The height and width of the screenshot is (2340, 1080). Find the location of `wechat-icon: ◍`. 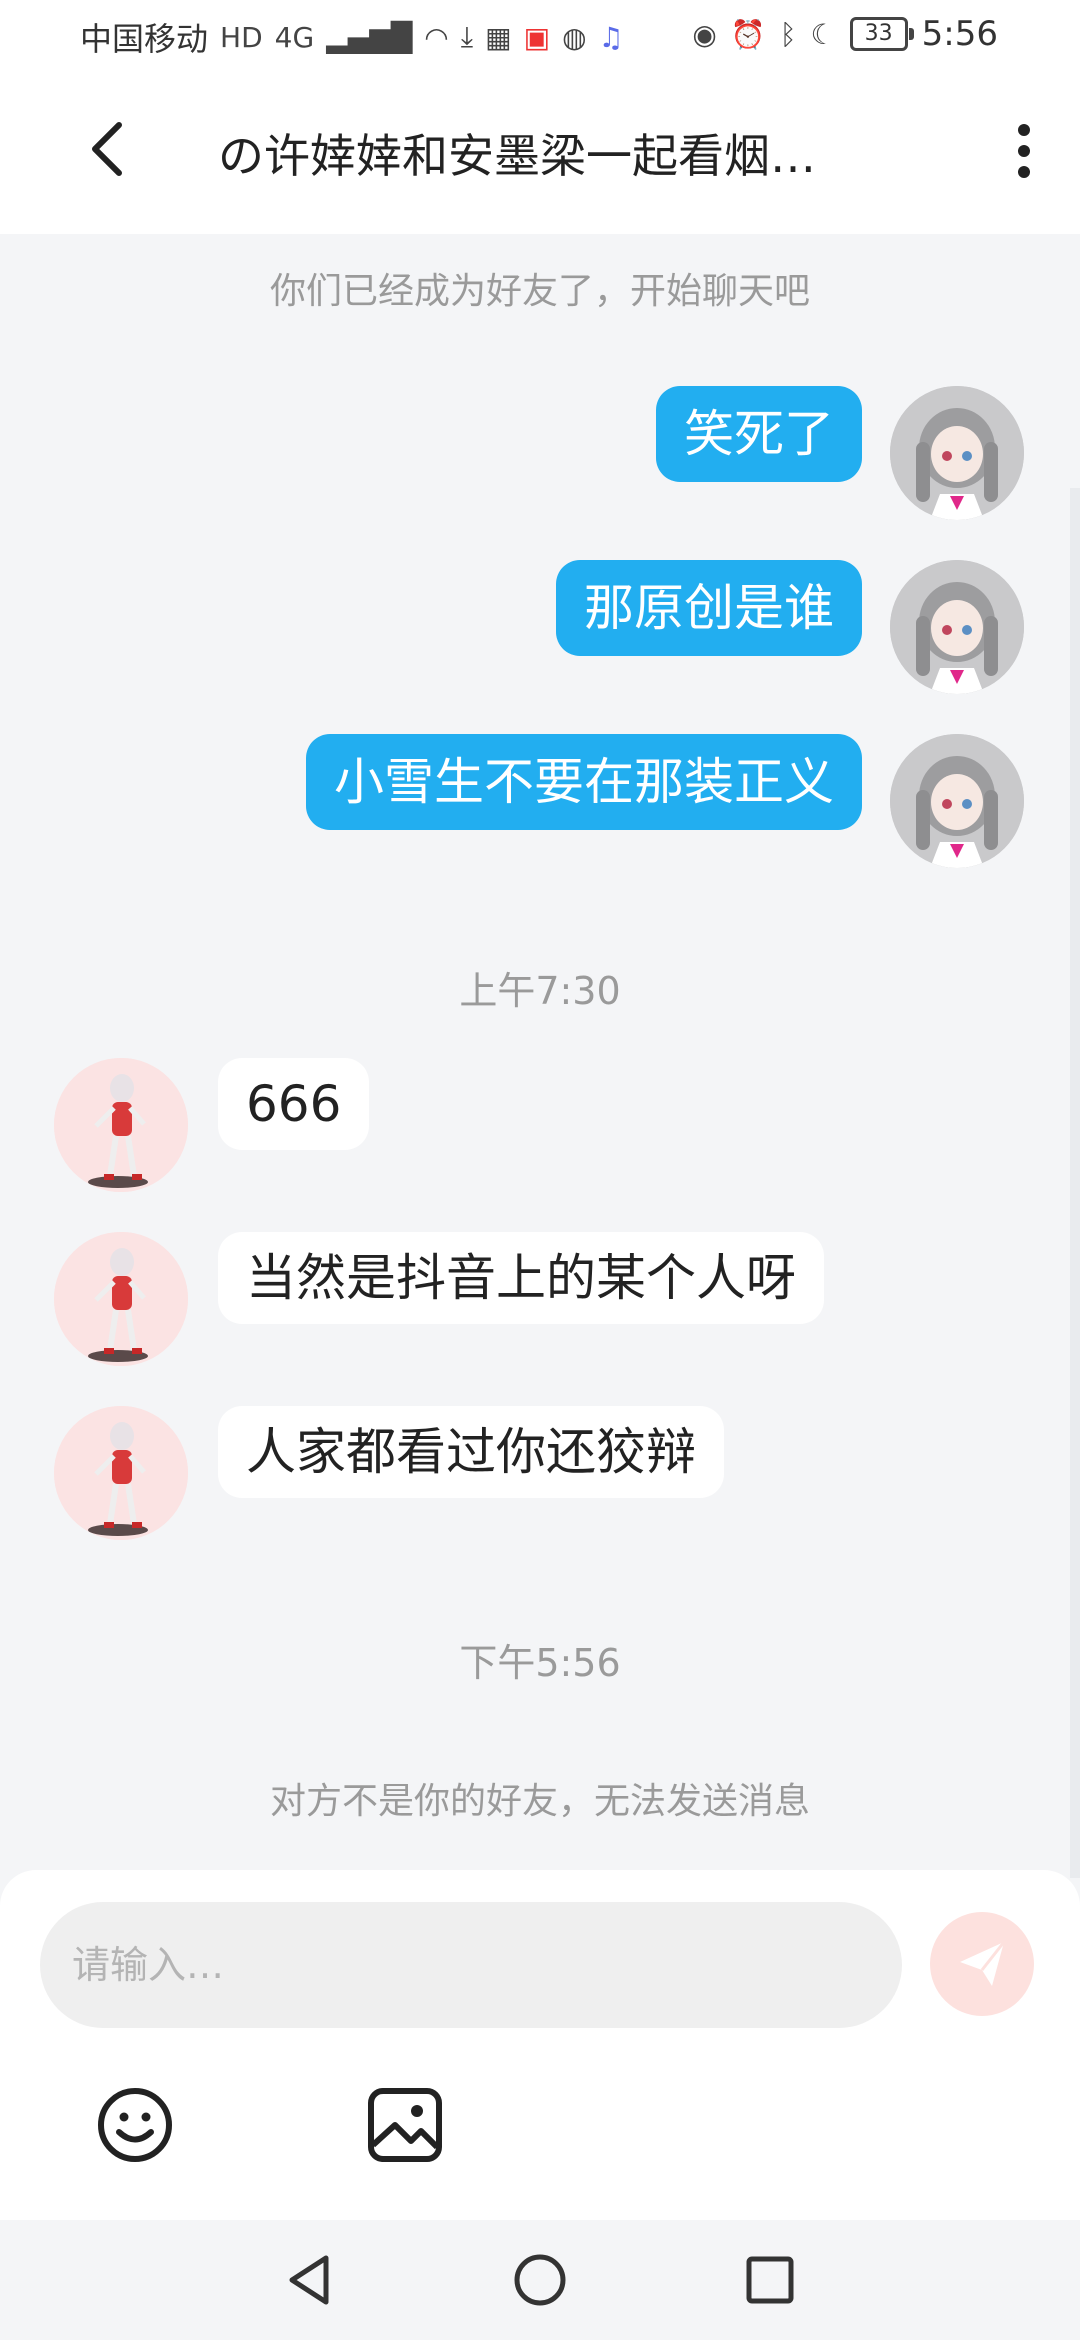

wechat-icon: ◍ is located at coordinates (574, 37).